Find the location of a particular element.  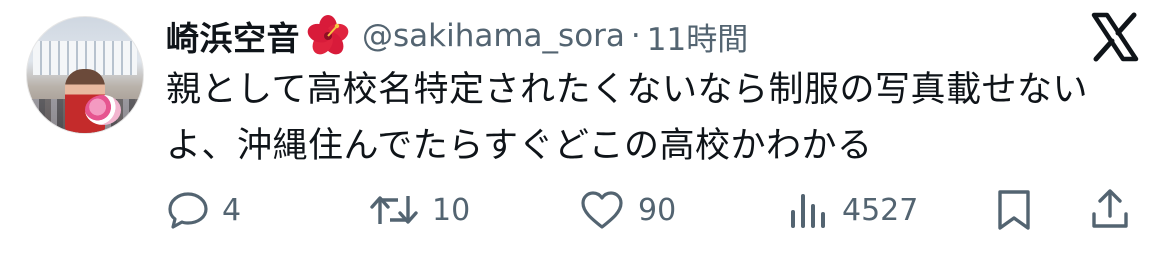

tweet-header: 崎浜空音 @sakihama_sora · 11時間 is located at coordinates (457, 36).